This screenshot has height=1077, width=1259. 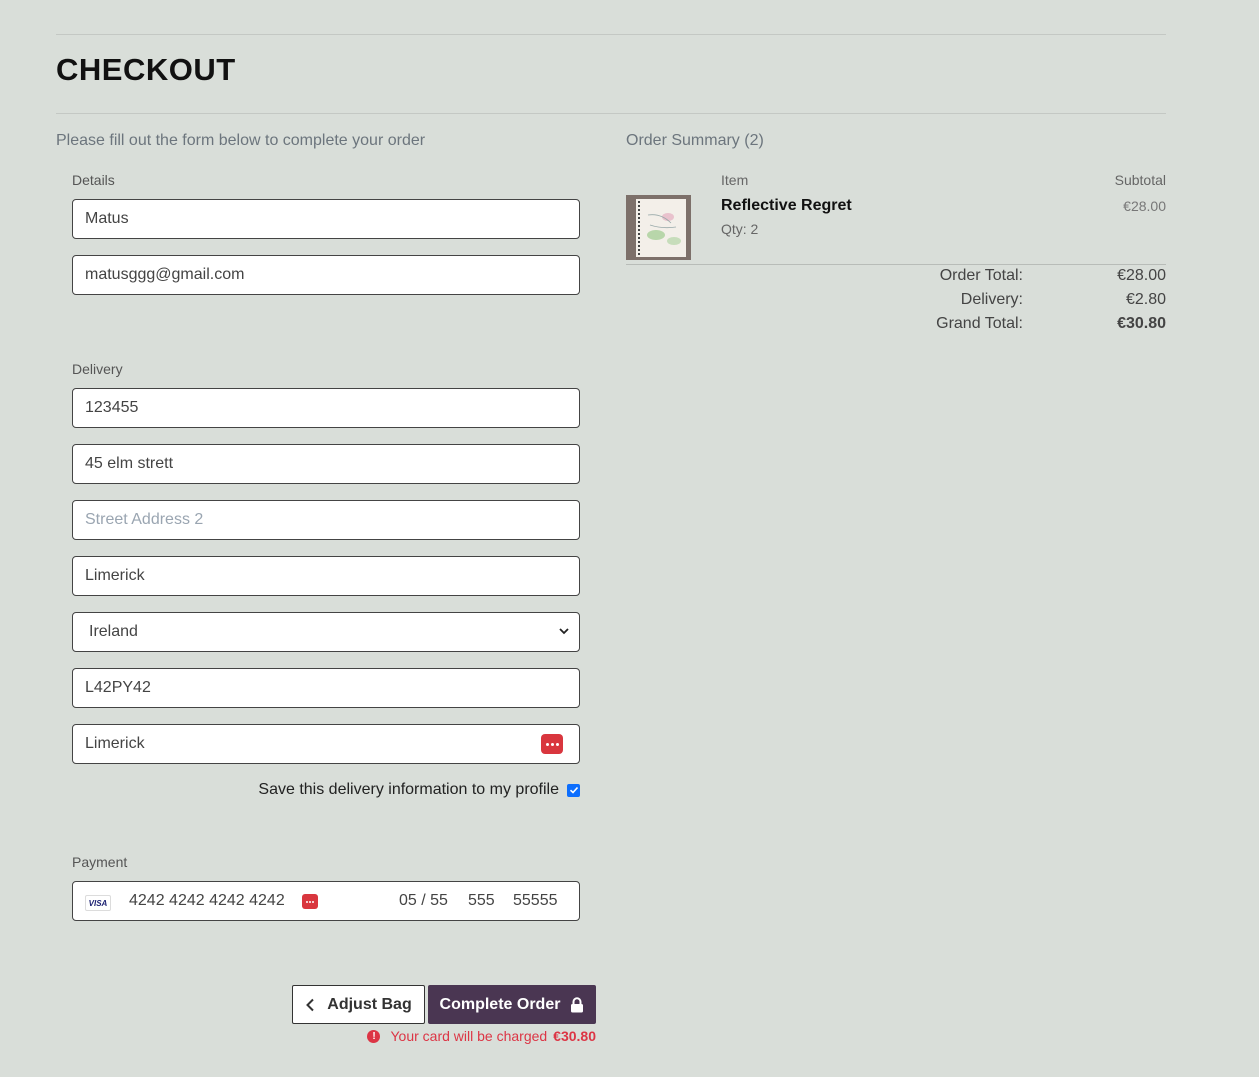 I want to click on card-number-input: 4242 4242 4242 4242, so click(x=207, y=901).